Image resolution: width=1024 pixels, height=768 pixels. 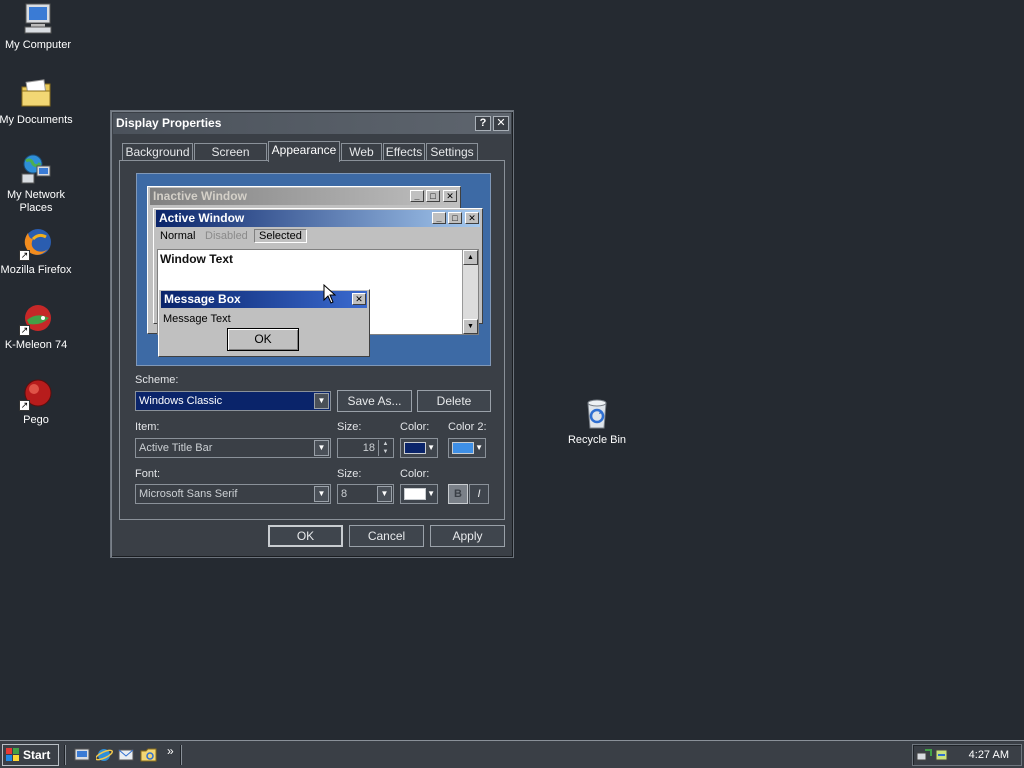 What do you see at coordinates (467, 536) in the screenshot?
I see `apply-button: Apply` at bounding box center [467, 536].